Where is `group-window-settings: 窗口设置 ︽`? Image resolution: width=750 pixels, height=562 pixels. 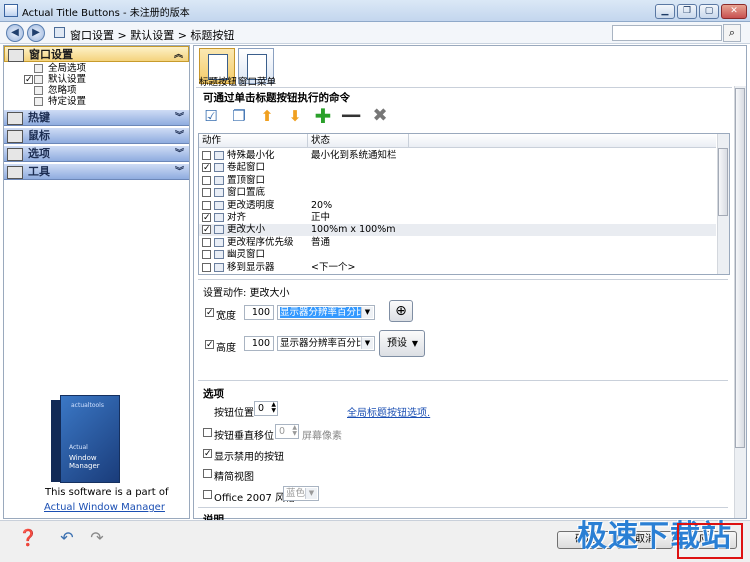
group-window-settings: 窗口设置 ︽ is located at coordinates (96, 54).